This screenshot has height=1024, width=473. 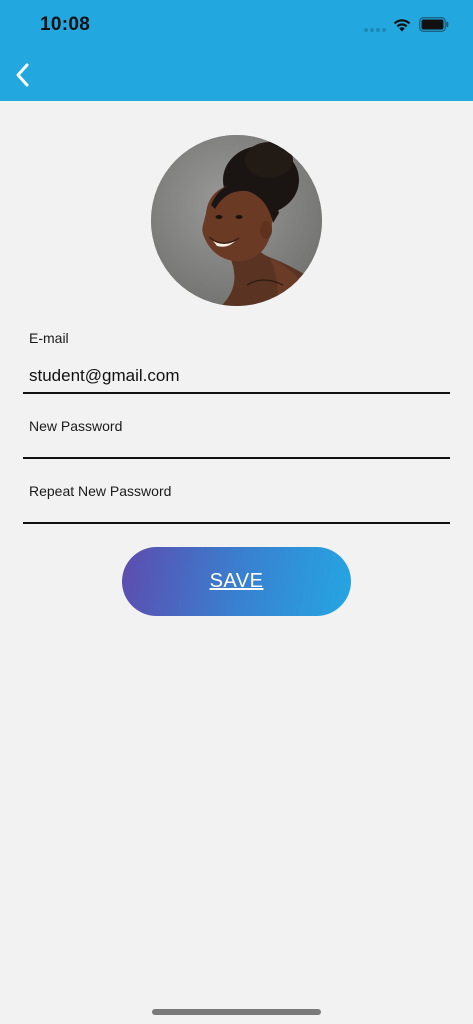 What do you see at coordinates (49, 338) in the screenshot?
I see `email-label: E-mail` at bounding box center [49, 338].